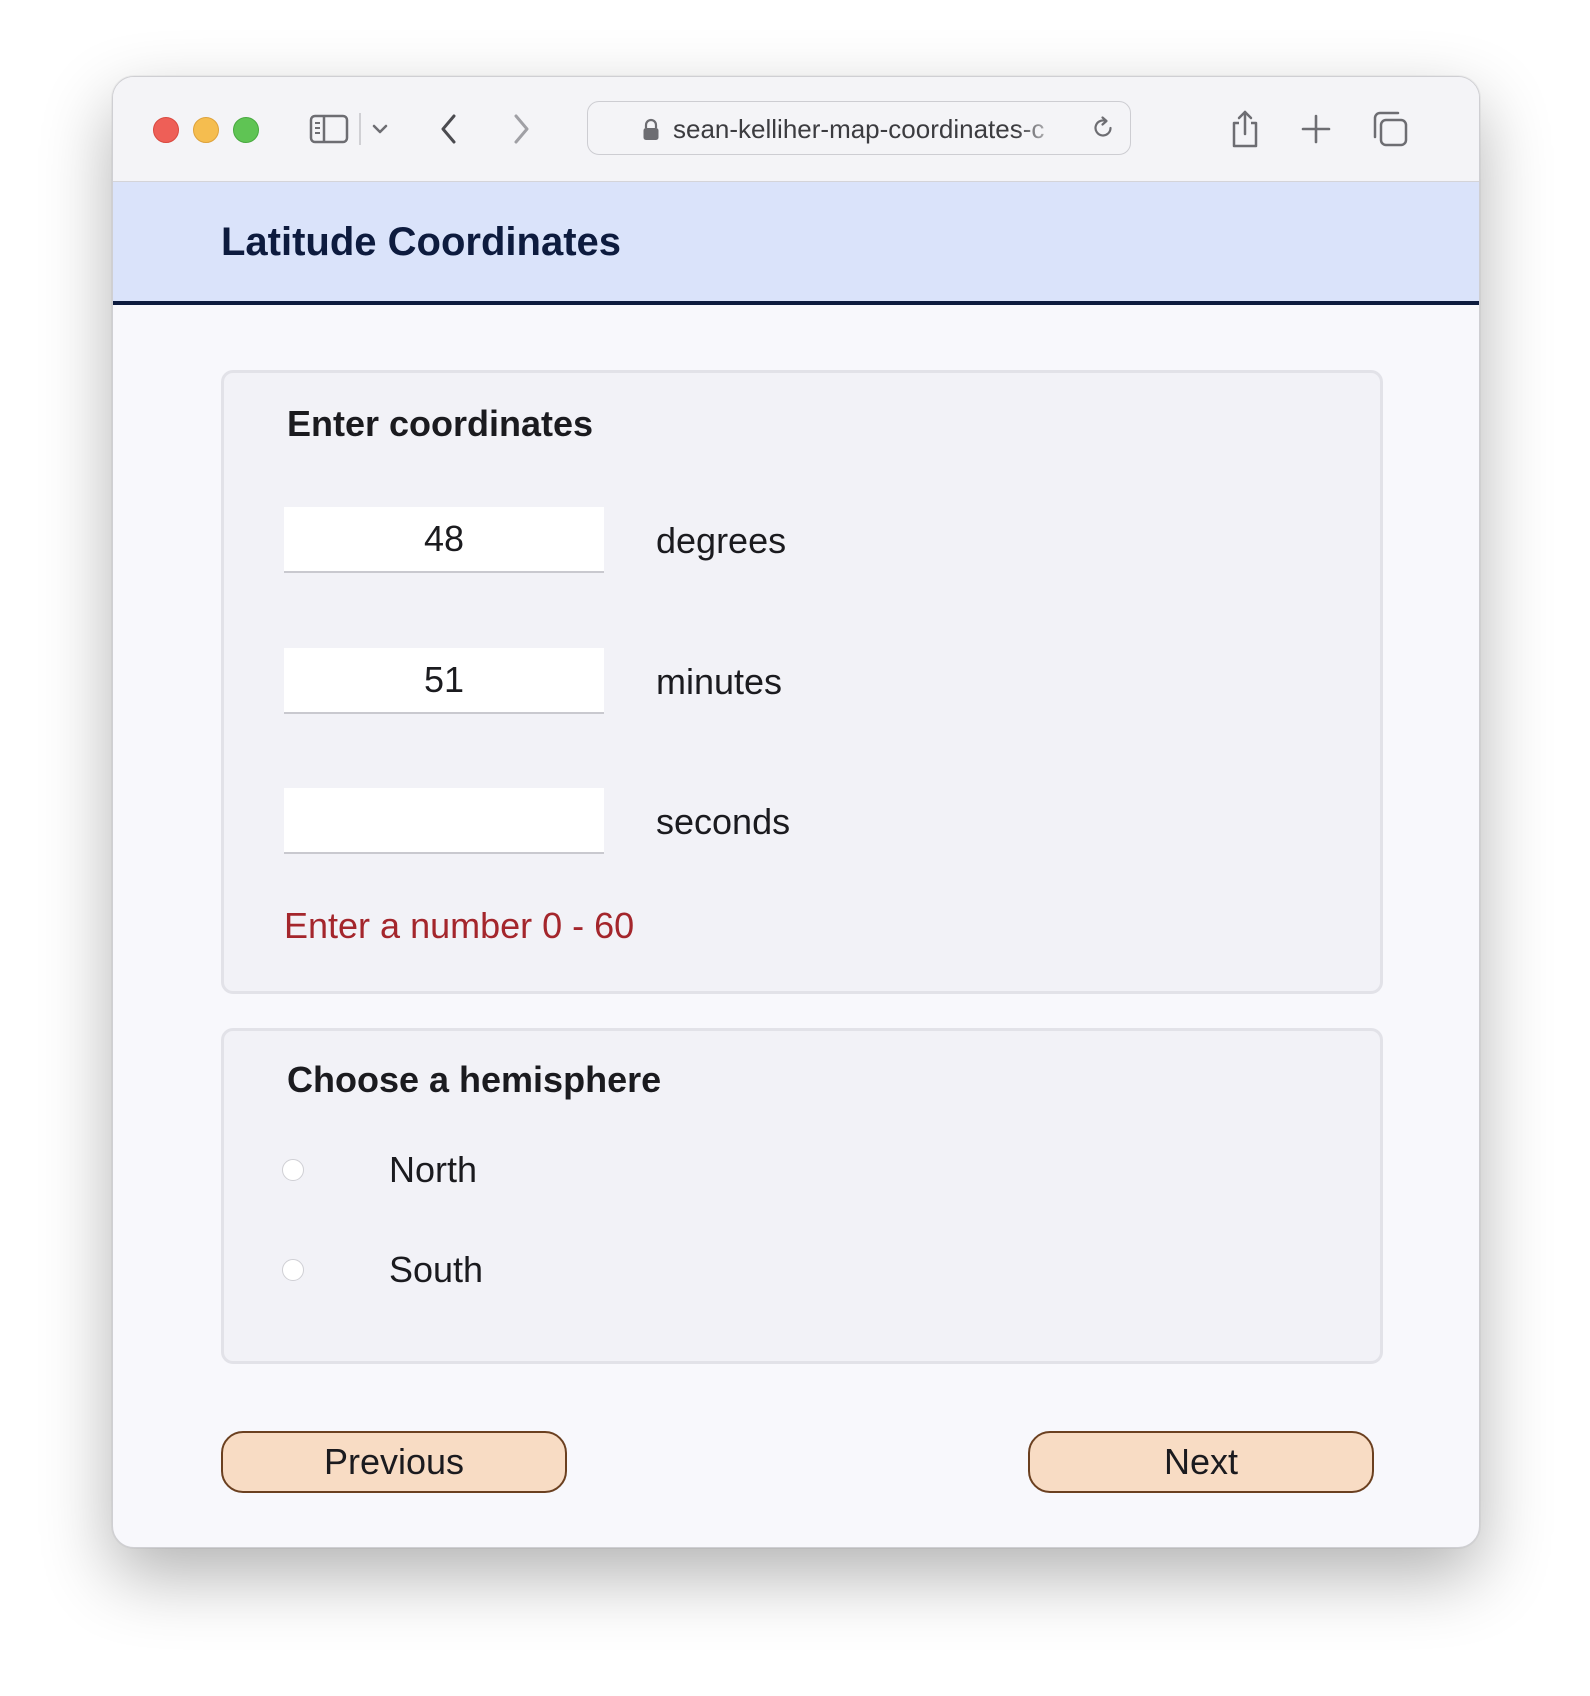 The width and height of the screenshot is (1590, 1696). I want to click on zoom-window-button, so click(246, 130).